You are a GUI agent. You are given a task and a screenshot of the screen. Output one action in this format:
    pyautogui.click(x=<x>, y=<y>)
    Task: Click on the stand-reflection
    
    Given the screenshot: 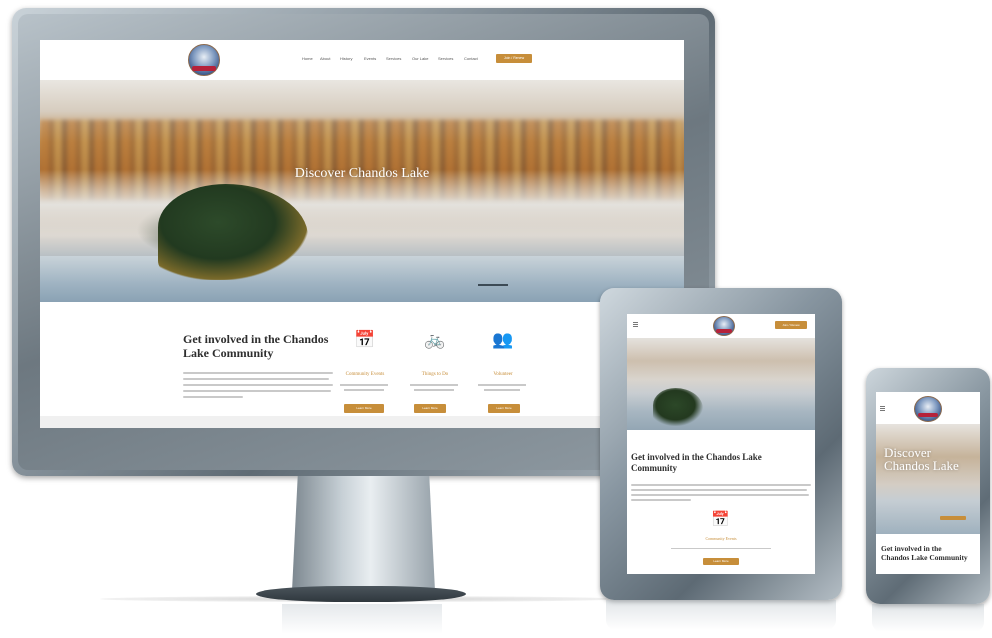 What is the action you would take?
    pyautogui.click(x=362, y=619)
    